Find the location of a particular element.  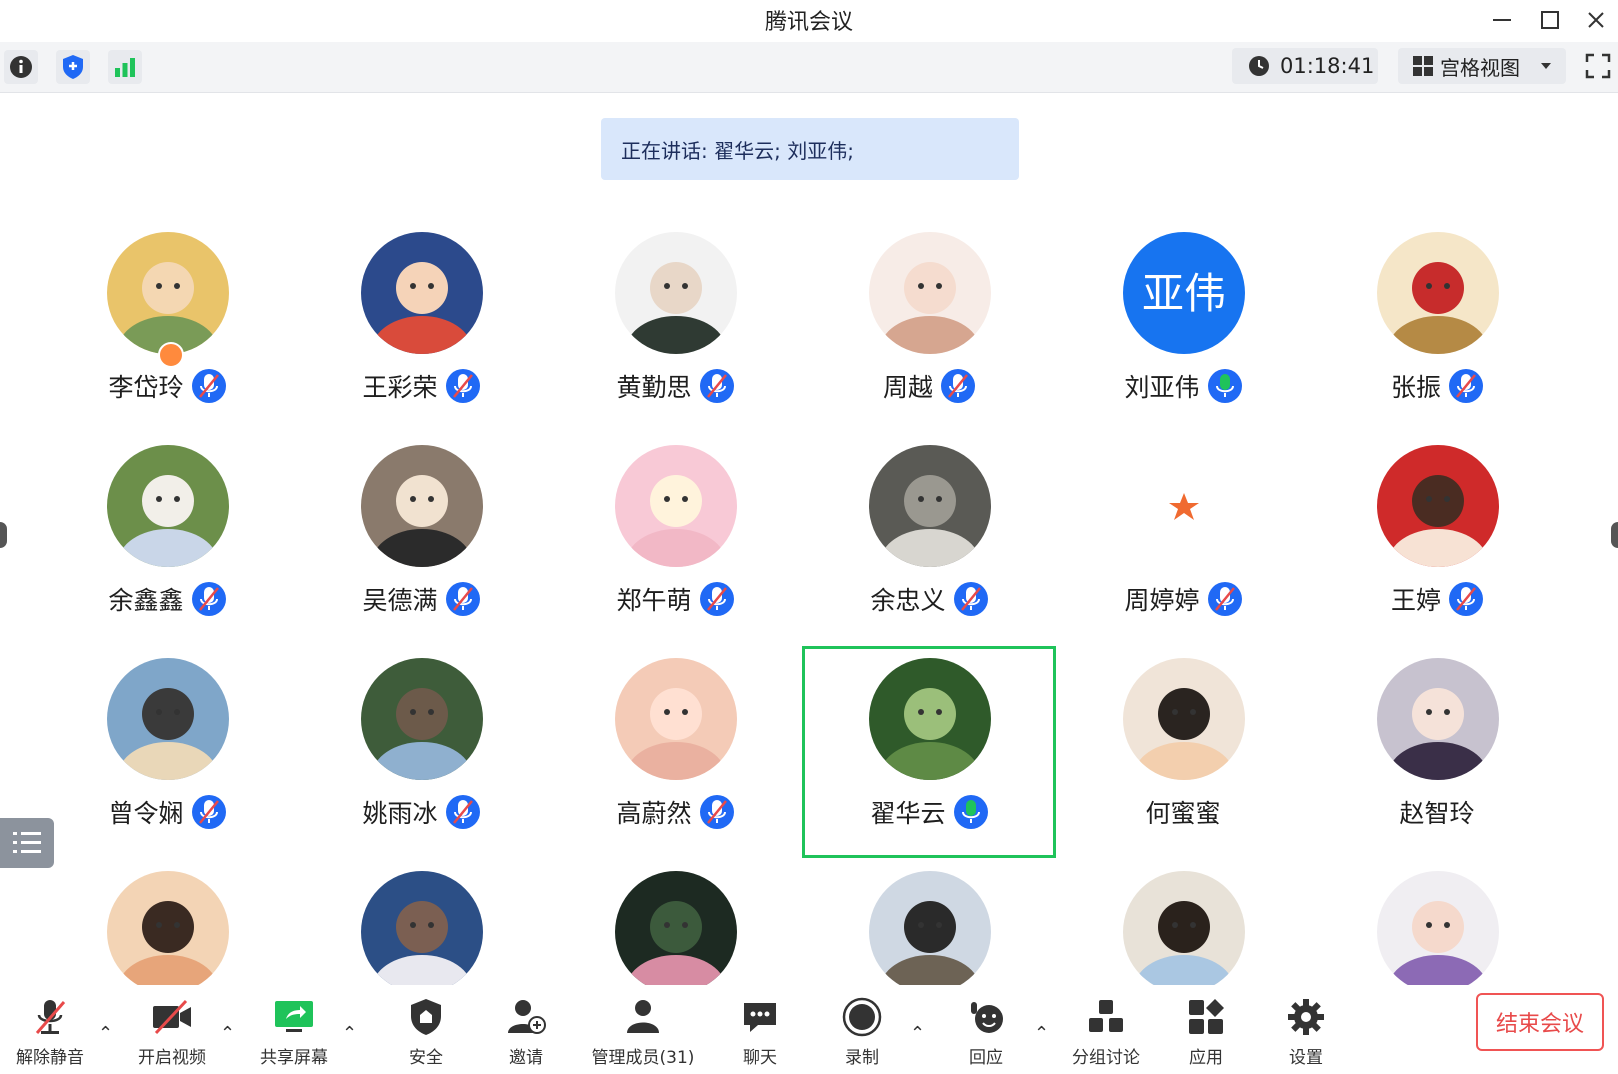

manage-members-button: 管理成员(31) is located at coordinates (643, 1029).